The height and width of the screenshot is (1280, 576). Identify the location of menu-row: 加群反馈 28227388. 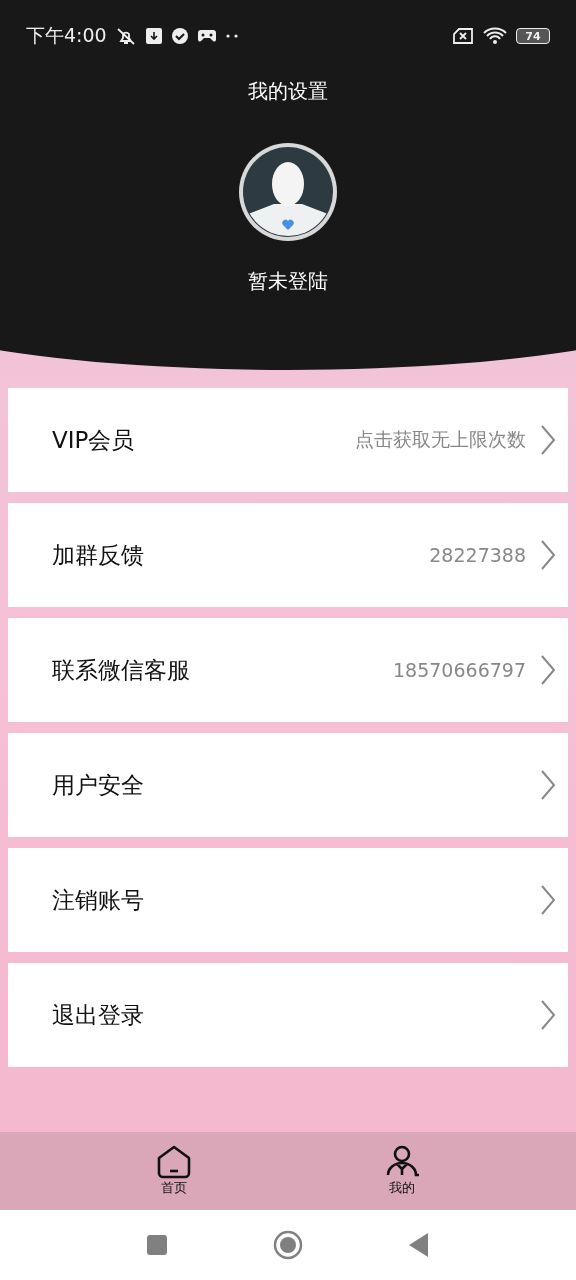
(288, 555).